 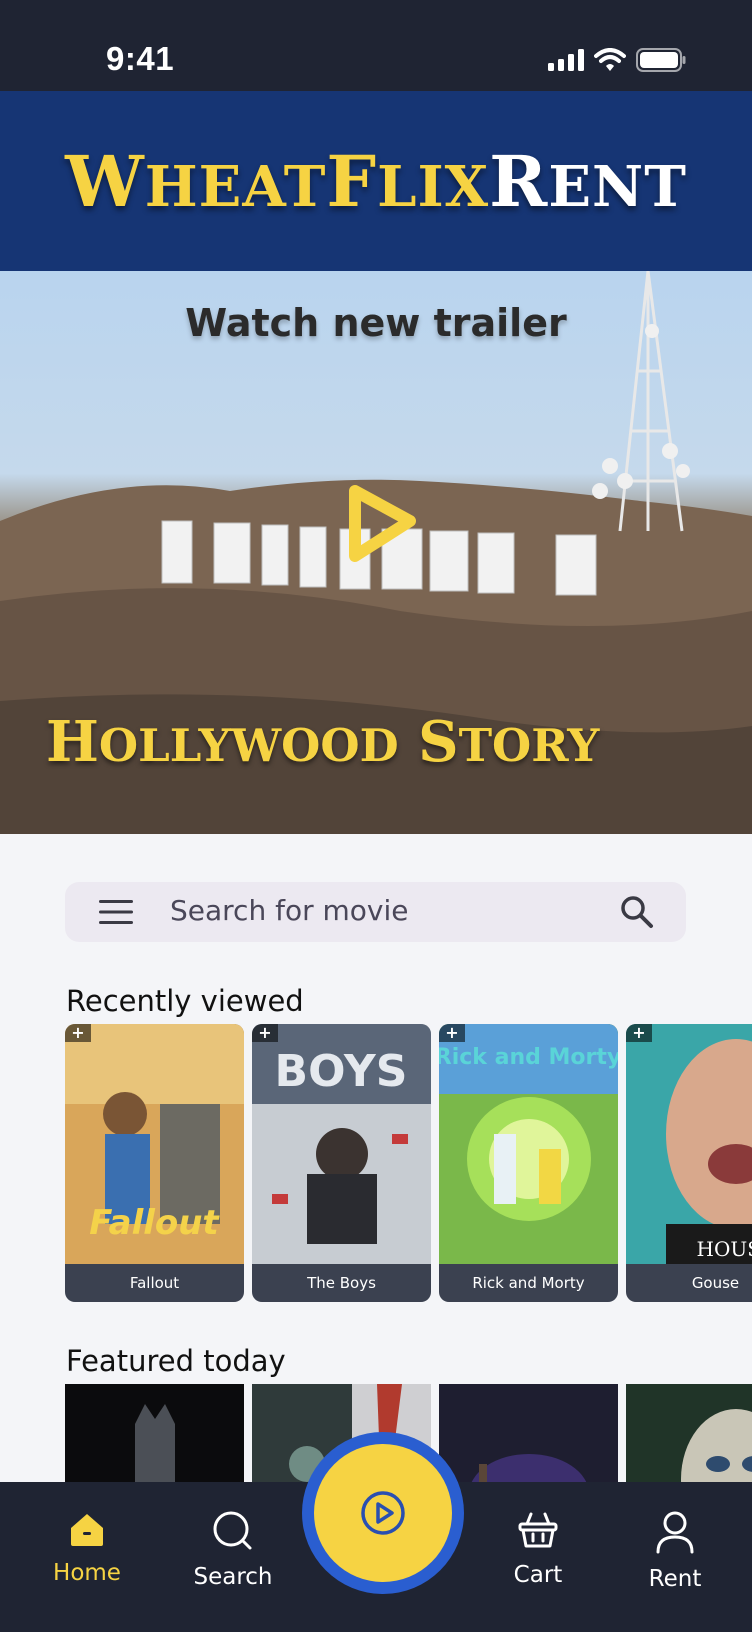 I want to click on nav-rent-label: Rent, so click(x=675, y=1579).